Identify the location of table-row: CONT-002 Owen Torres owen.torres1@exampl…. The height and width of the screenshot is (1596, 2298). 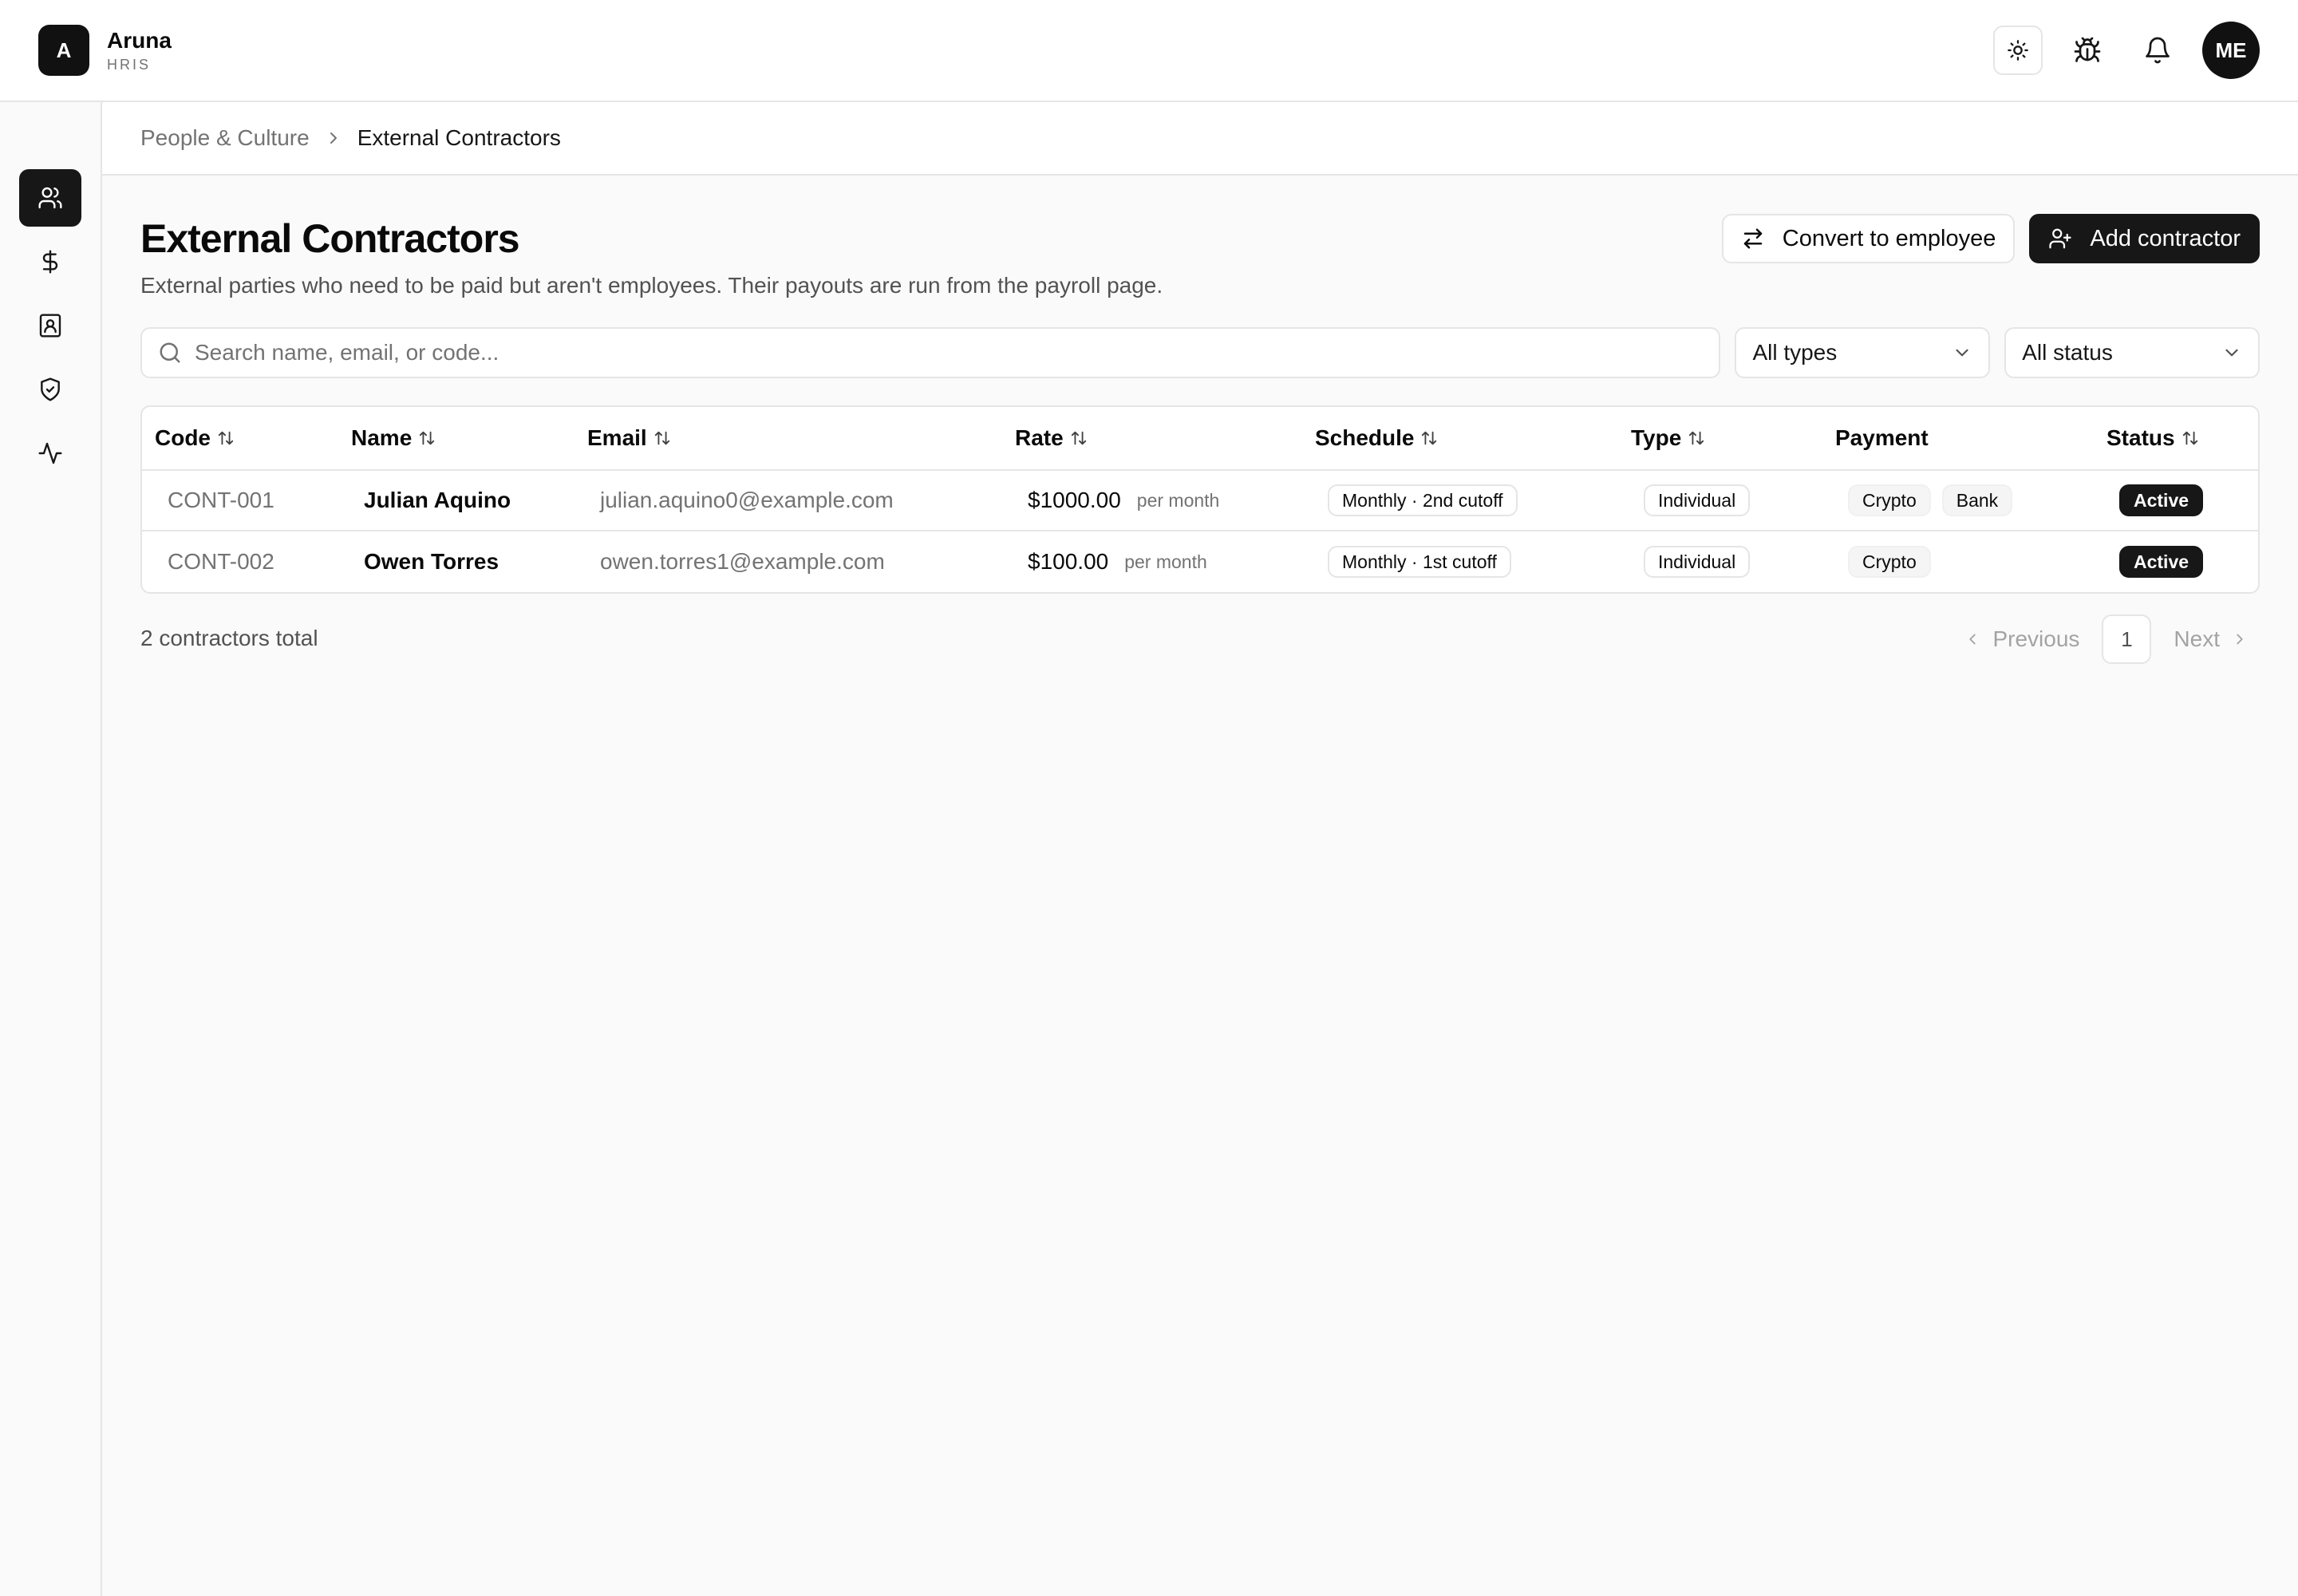
(1200, 561).